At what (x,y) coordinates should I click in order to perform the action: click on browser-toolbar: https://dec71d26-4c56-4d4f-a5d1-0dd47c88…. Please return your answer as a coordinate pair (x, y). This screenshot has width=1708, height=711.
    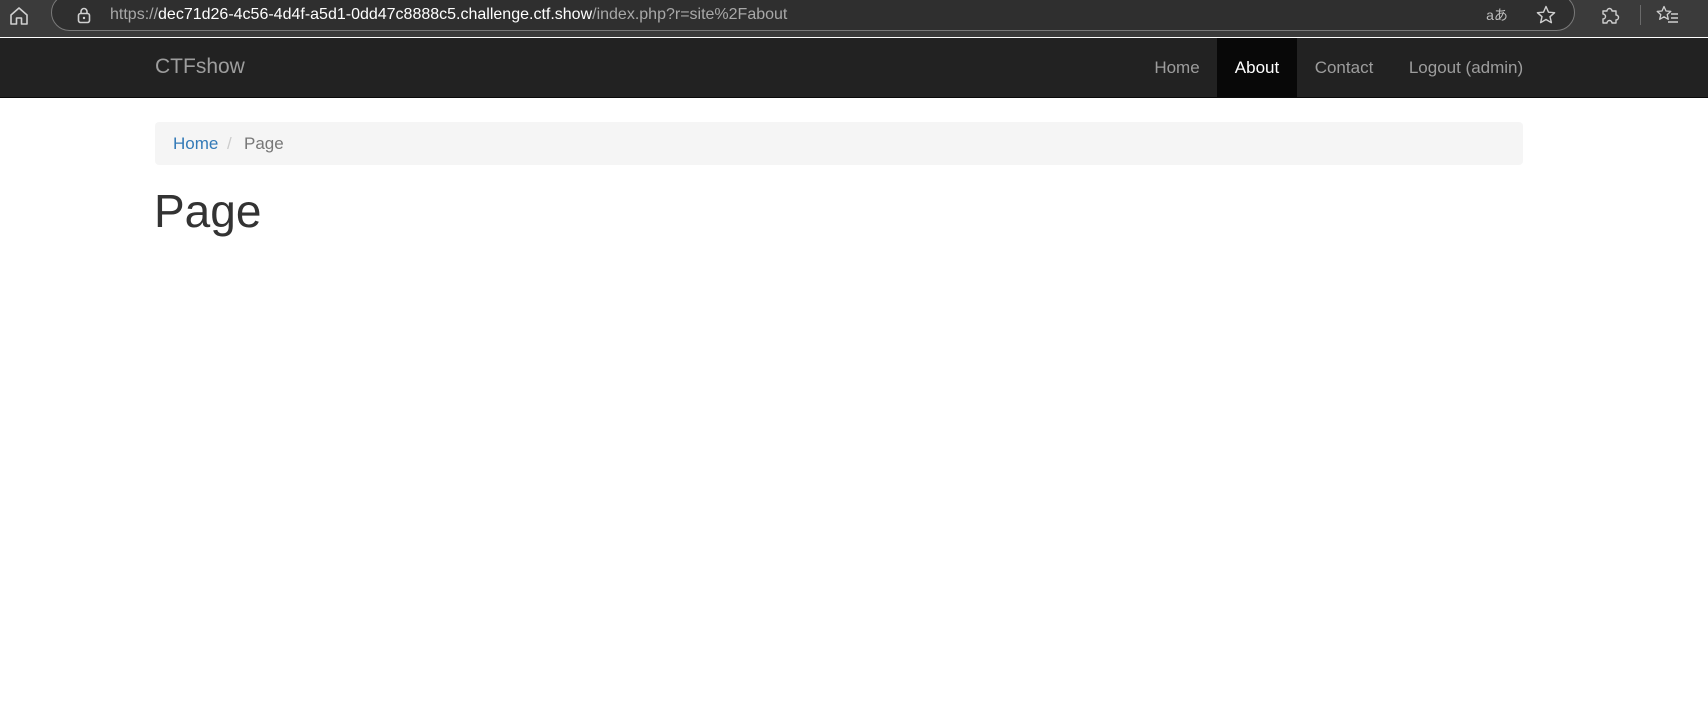
    Looking at the image, I should click on (854, 18).